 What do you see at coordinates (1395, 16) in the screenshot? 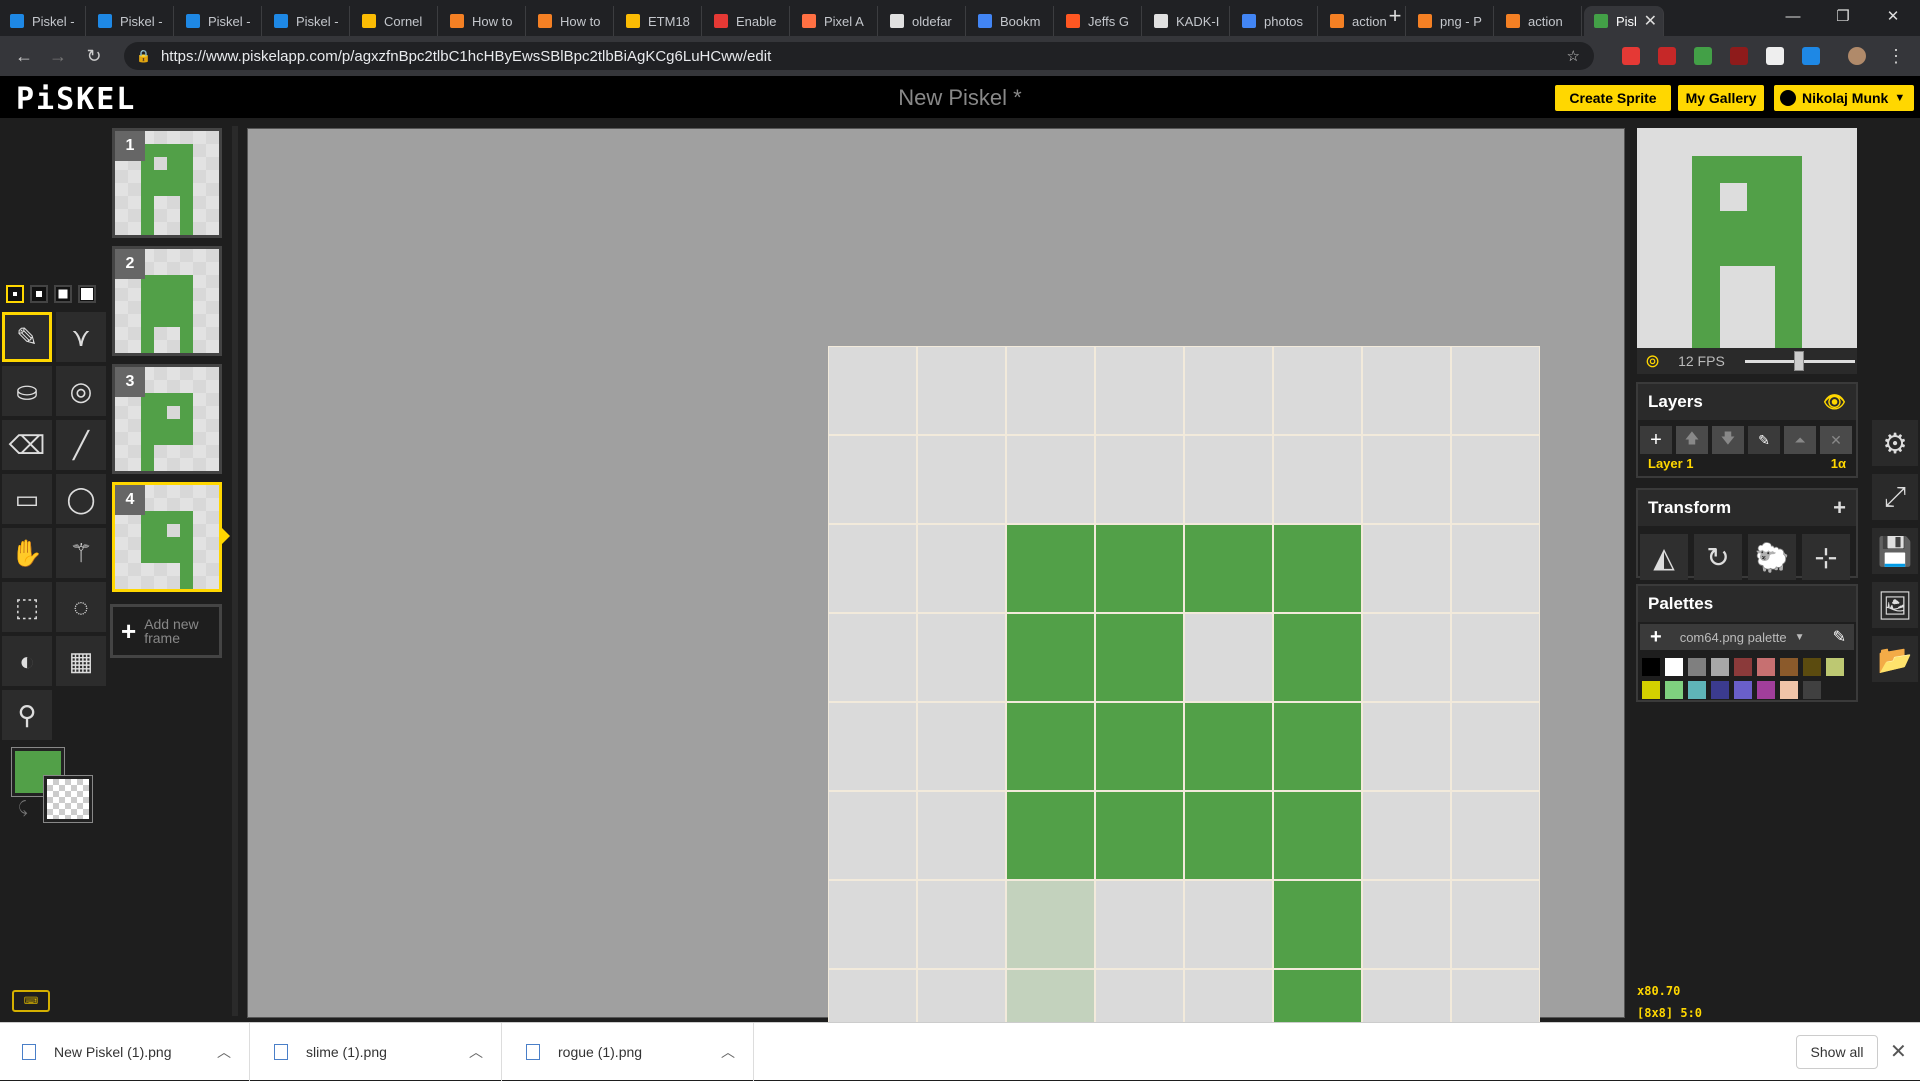
I see `new-tab-button: +` at bounding box center [1395, 16].